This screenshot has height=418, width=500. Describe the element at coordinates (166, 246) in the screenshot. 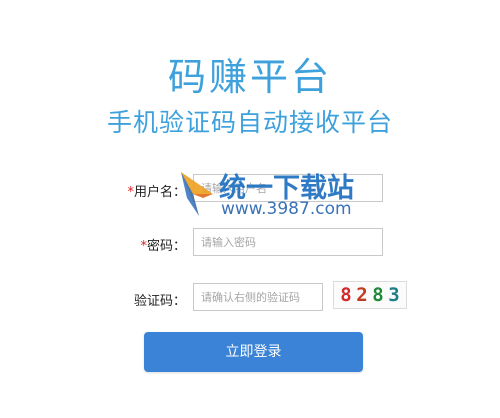

I see `password-label-text: 密码：` at that location.